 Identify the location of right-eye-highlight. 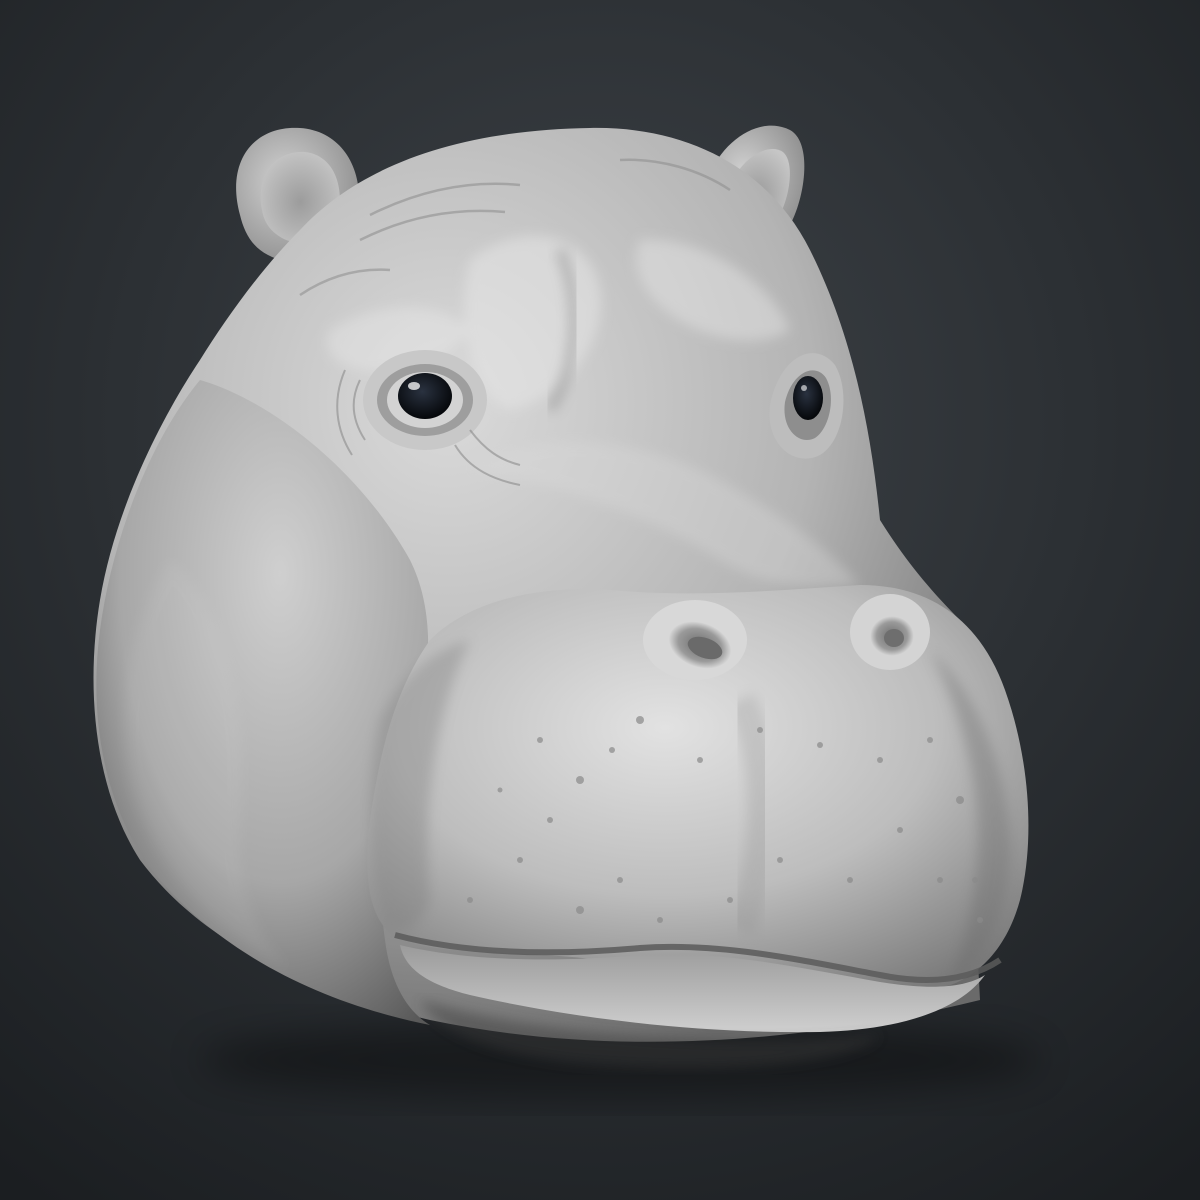
(804, 388).